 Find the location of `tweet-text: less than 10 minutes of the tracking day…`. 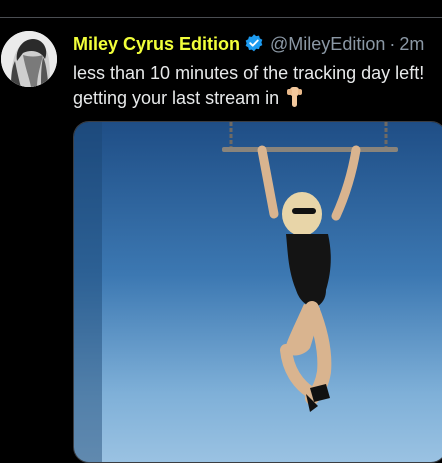

tweet-text: less than 10 minutes of the tracking day… is located at coordinates (257, 88).